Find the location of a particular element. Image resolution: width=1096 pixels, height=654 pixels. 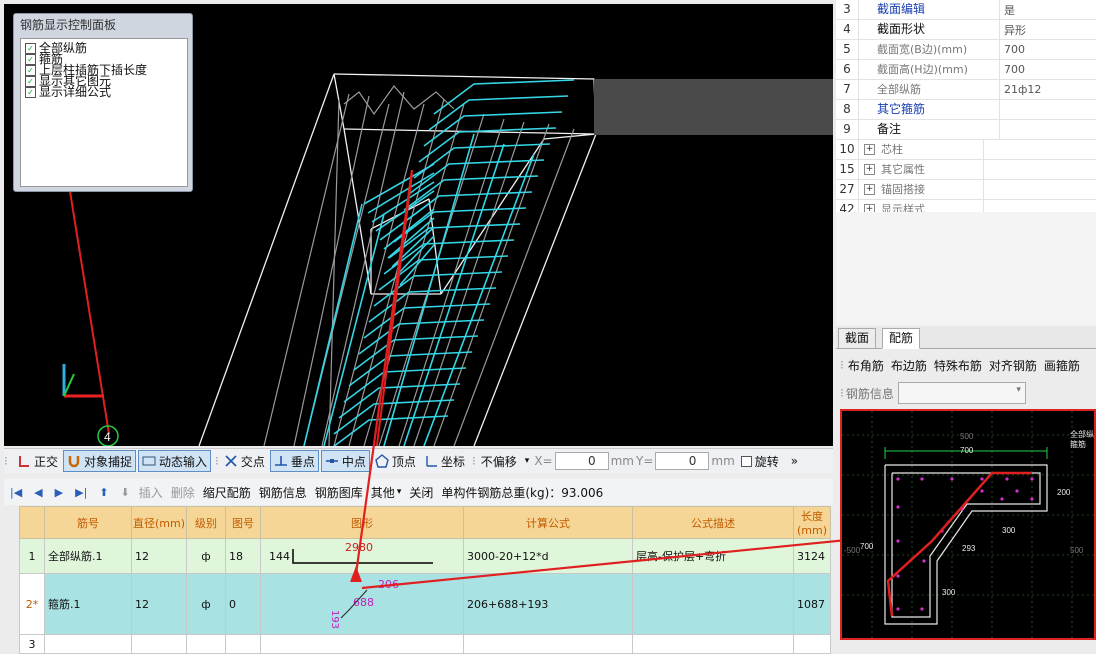

prev-record-icon: ◀ is located at coordinates (38, 492).